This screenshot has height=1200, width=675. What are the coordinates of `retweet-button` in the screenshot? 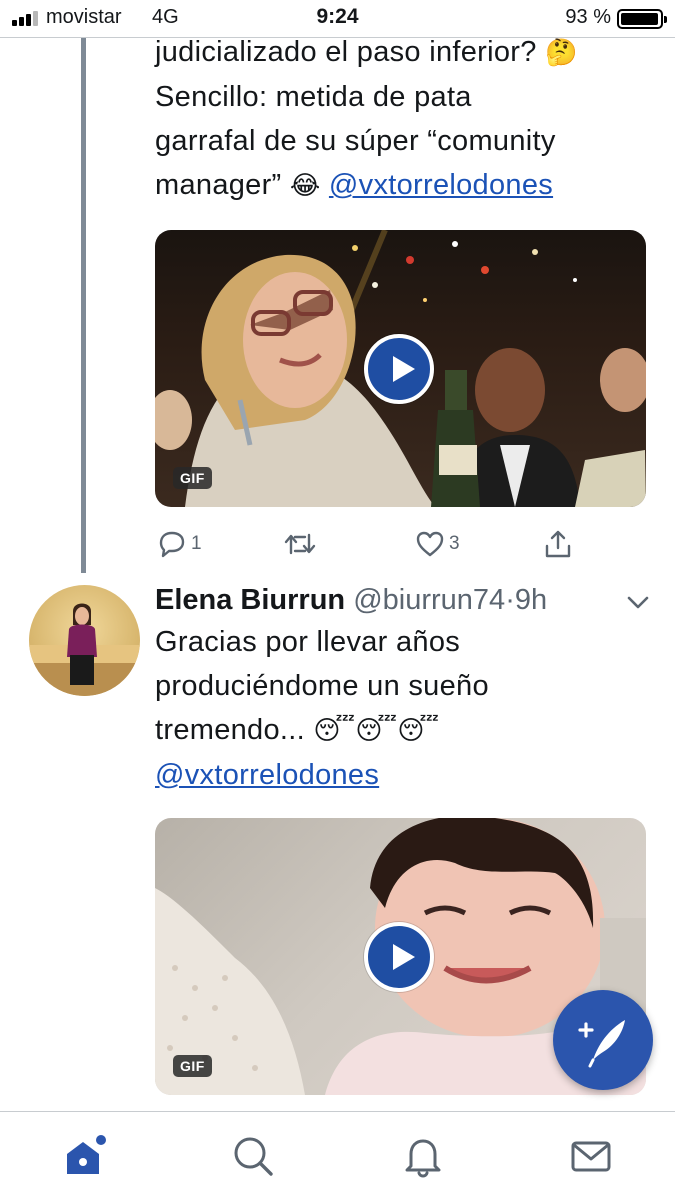 It's located at (300, 544).